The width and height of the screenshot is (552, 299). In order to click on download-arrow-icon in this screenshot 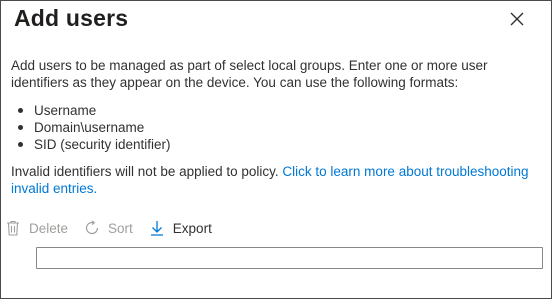, I will do `click(157, 228)`.